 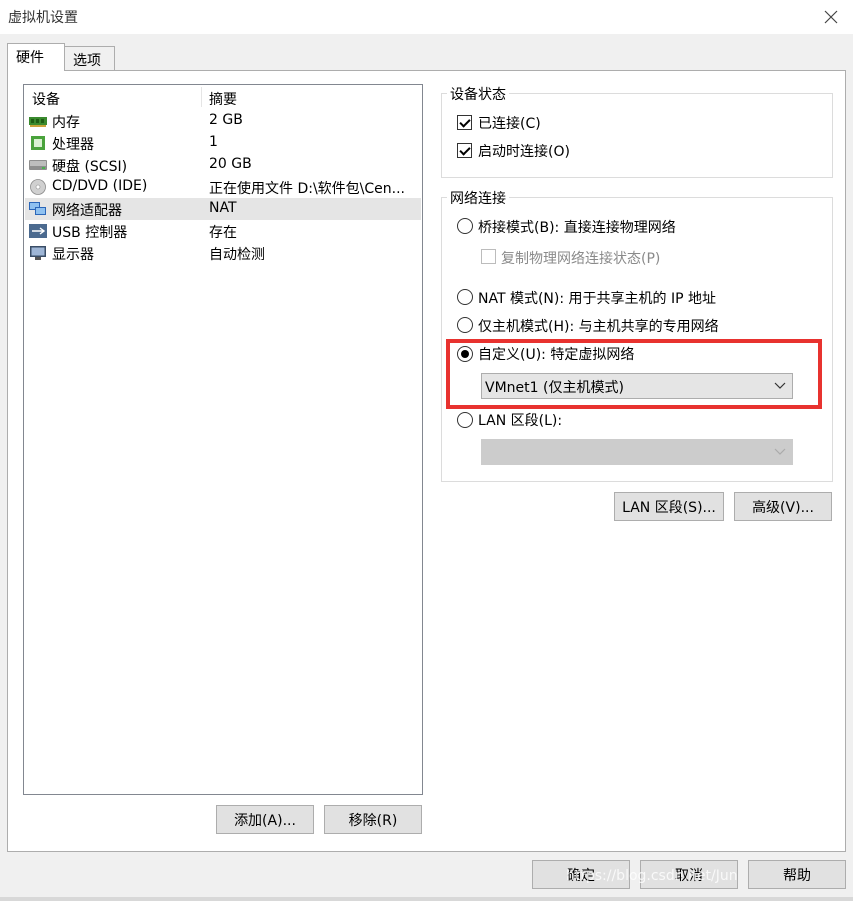 I want to click on help-button: 帮助, so click(x=797, y=874).